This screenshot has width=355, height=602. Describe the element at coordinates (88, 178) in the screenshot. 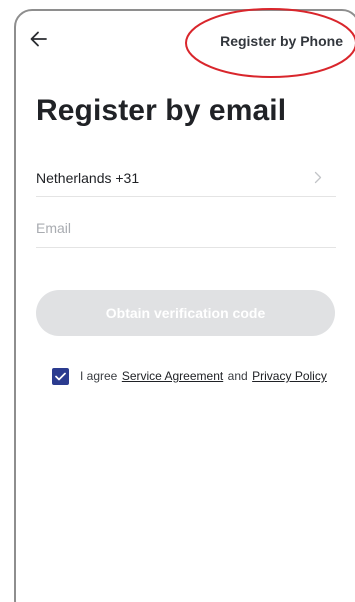

I see `country-label: Netherlands +31` at that location.